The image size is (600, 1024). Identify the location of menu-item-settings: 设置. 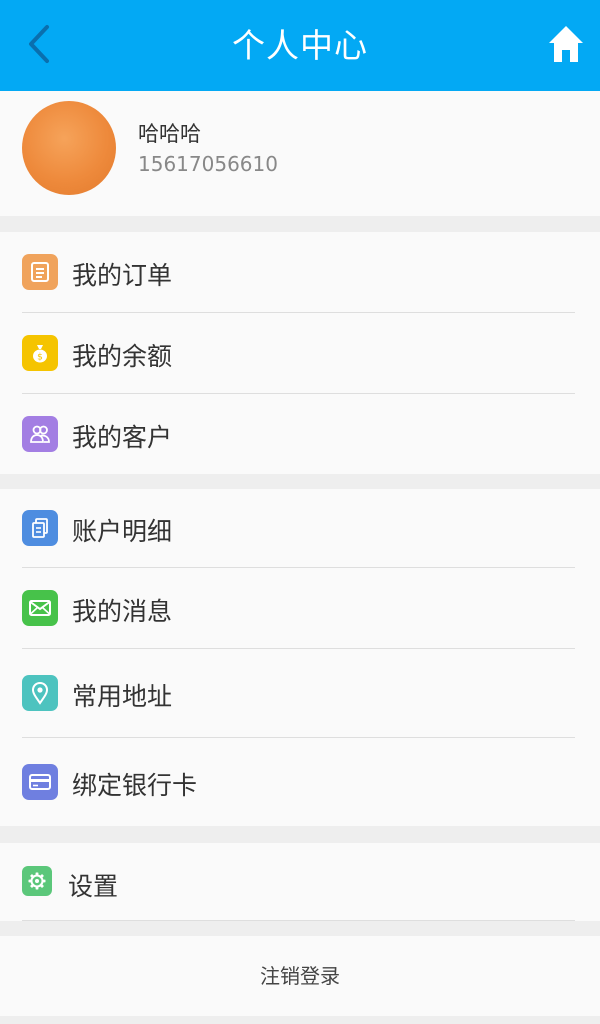
(300, 881).